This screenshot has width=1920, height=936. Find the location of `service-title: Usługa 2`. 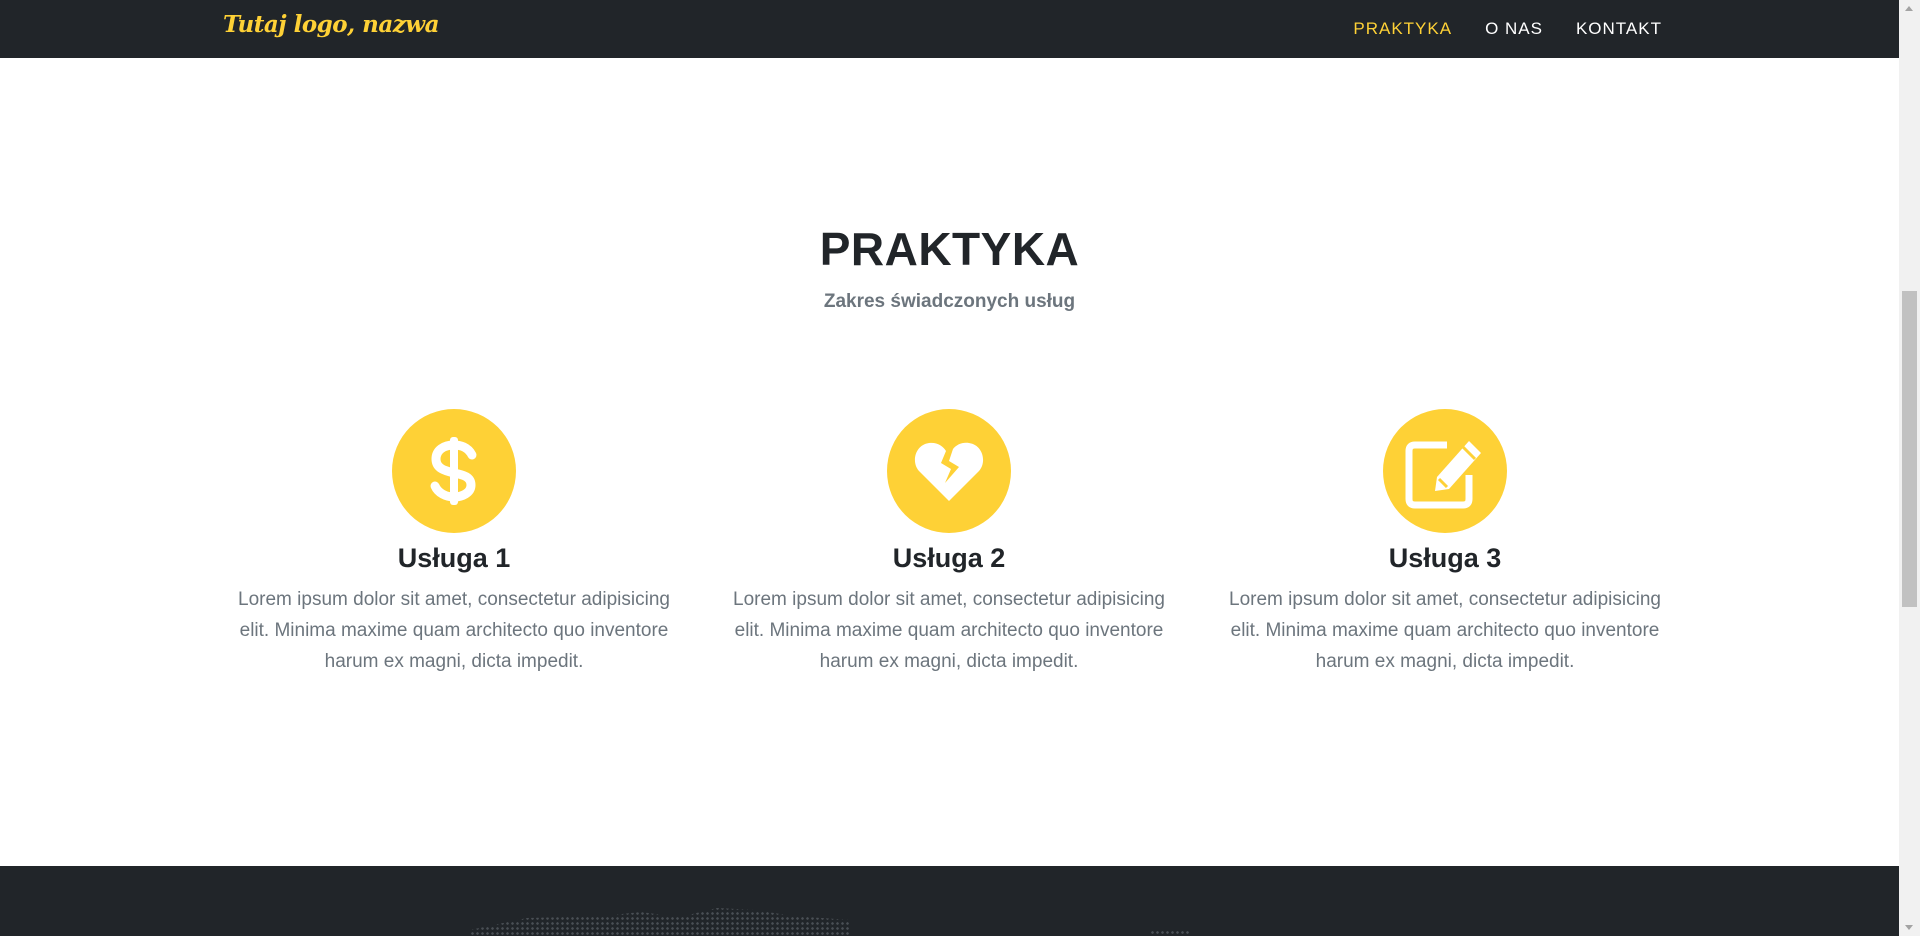

service-title: Usługa 2 is located at coordinates (949, 558).